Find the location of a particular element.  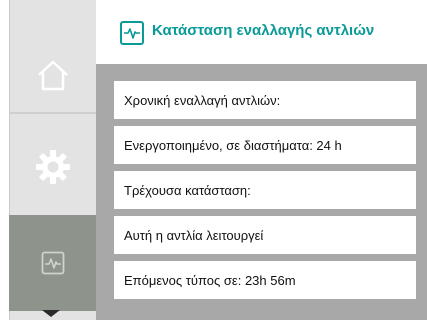

gear-icon is located at coordinates (52, 167).